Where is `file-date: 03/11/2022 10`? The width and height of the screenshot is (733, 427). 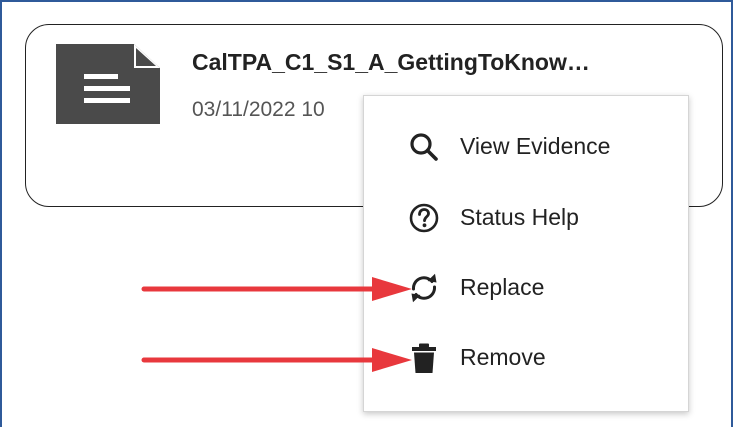
file-date: 03/11/2022 10 is located at coordinates (258, 109).